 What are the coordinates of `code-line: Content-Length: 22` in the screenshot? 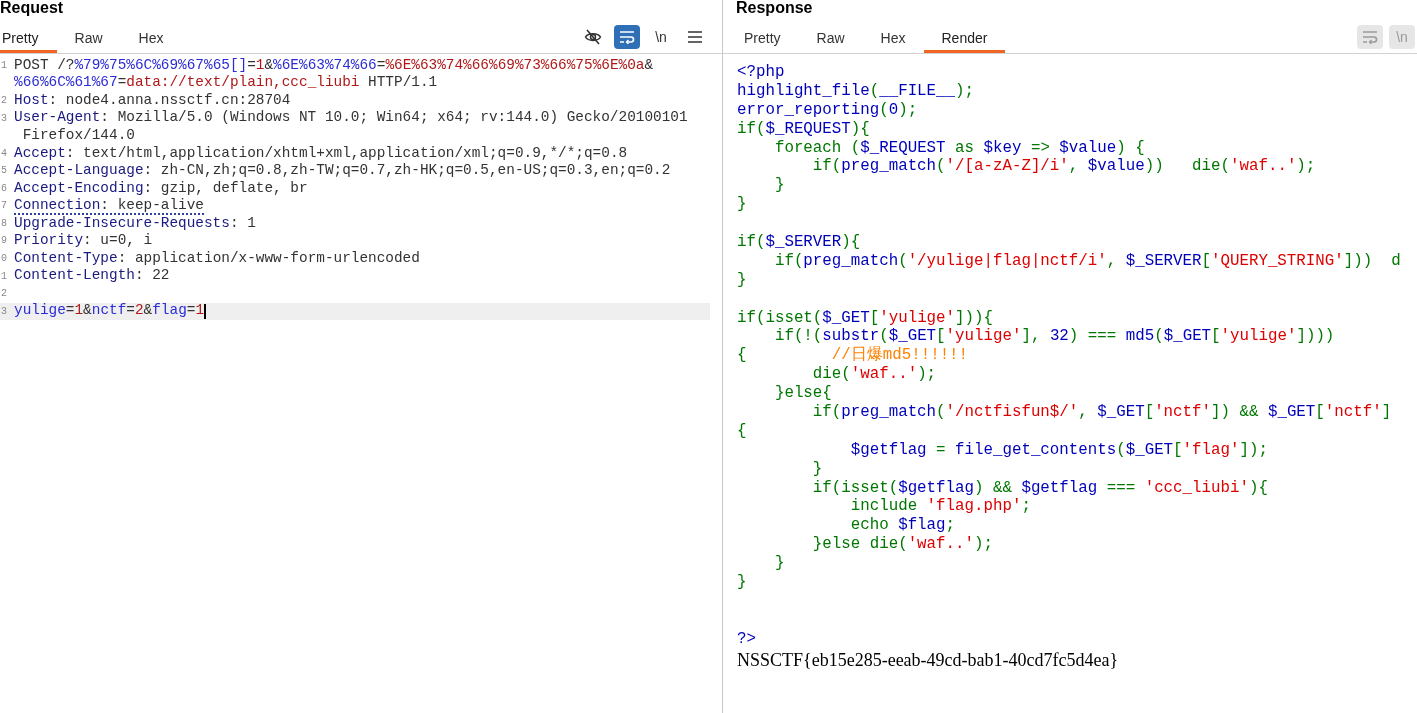 It's located at (92, 276).